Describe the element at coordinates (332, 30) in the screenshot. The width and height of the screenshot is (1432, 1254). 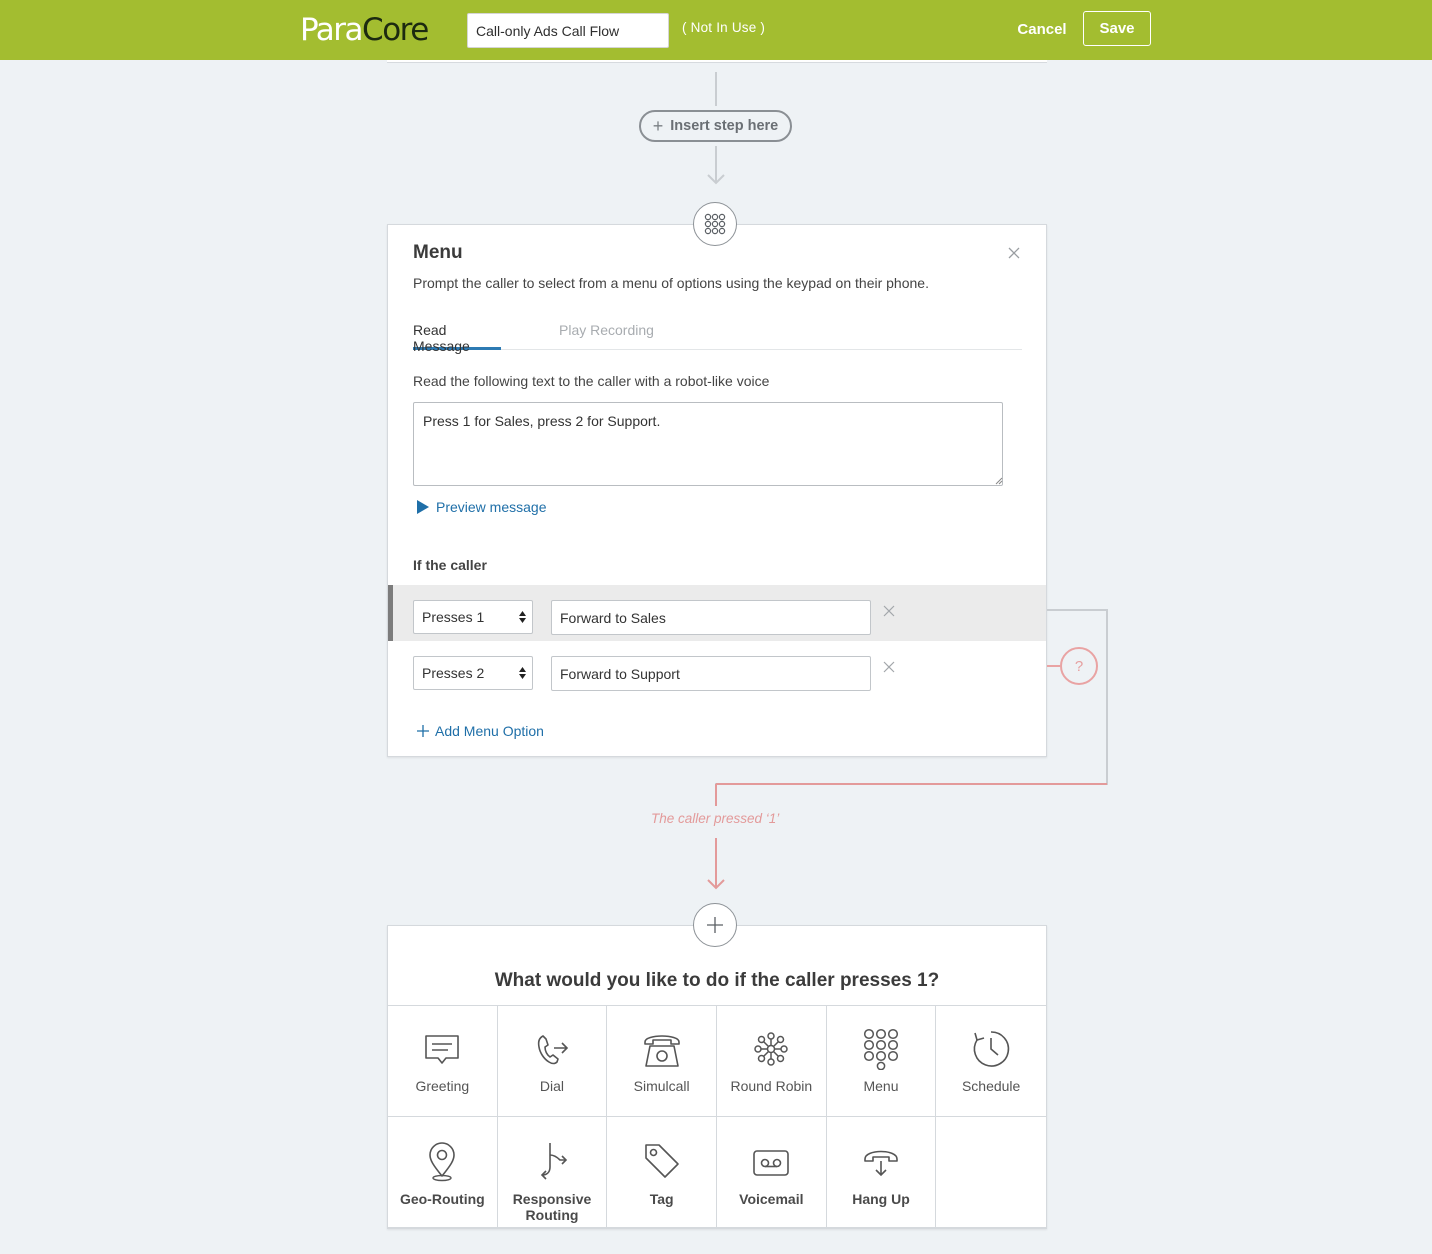
I see `logo-para: Para` at that location.